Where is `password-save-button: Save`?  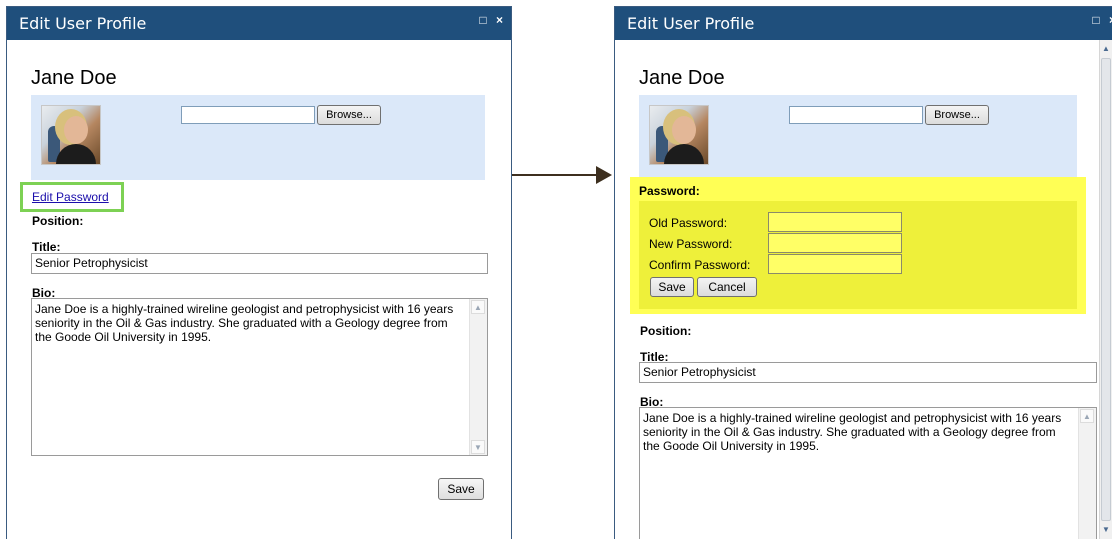
password-save-button: Save is located at coordinates (672, 287).